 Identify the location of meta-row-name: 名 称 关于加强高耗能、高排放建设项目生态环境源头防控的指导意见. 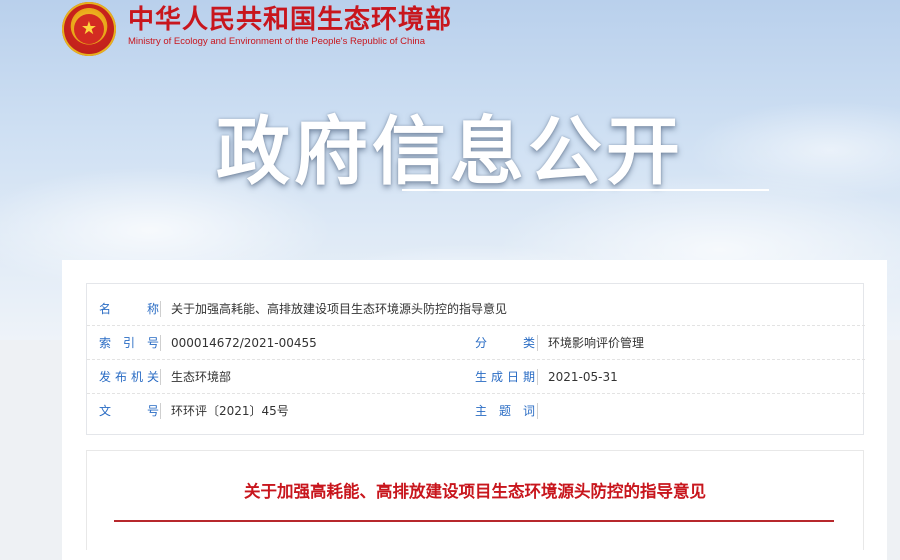
(476, 309).